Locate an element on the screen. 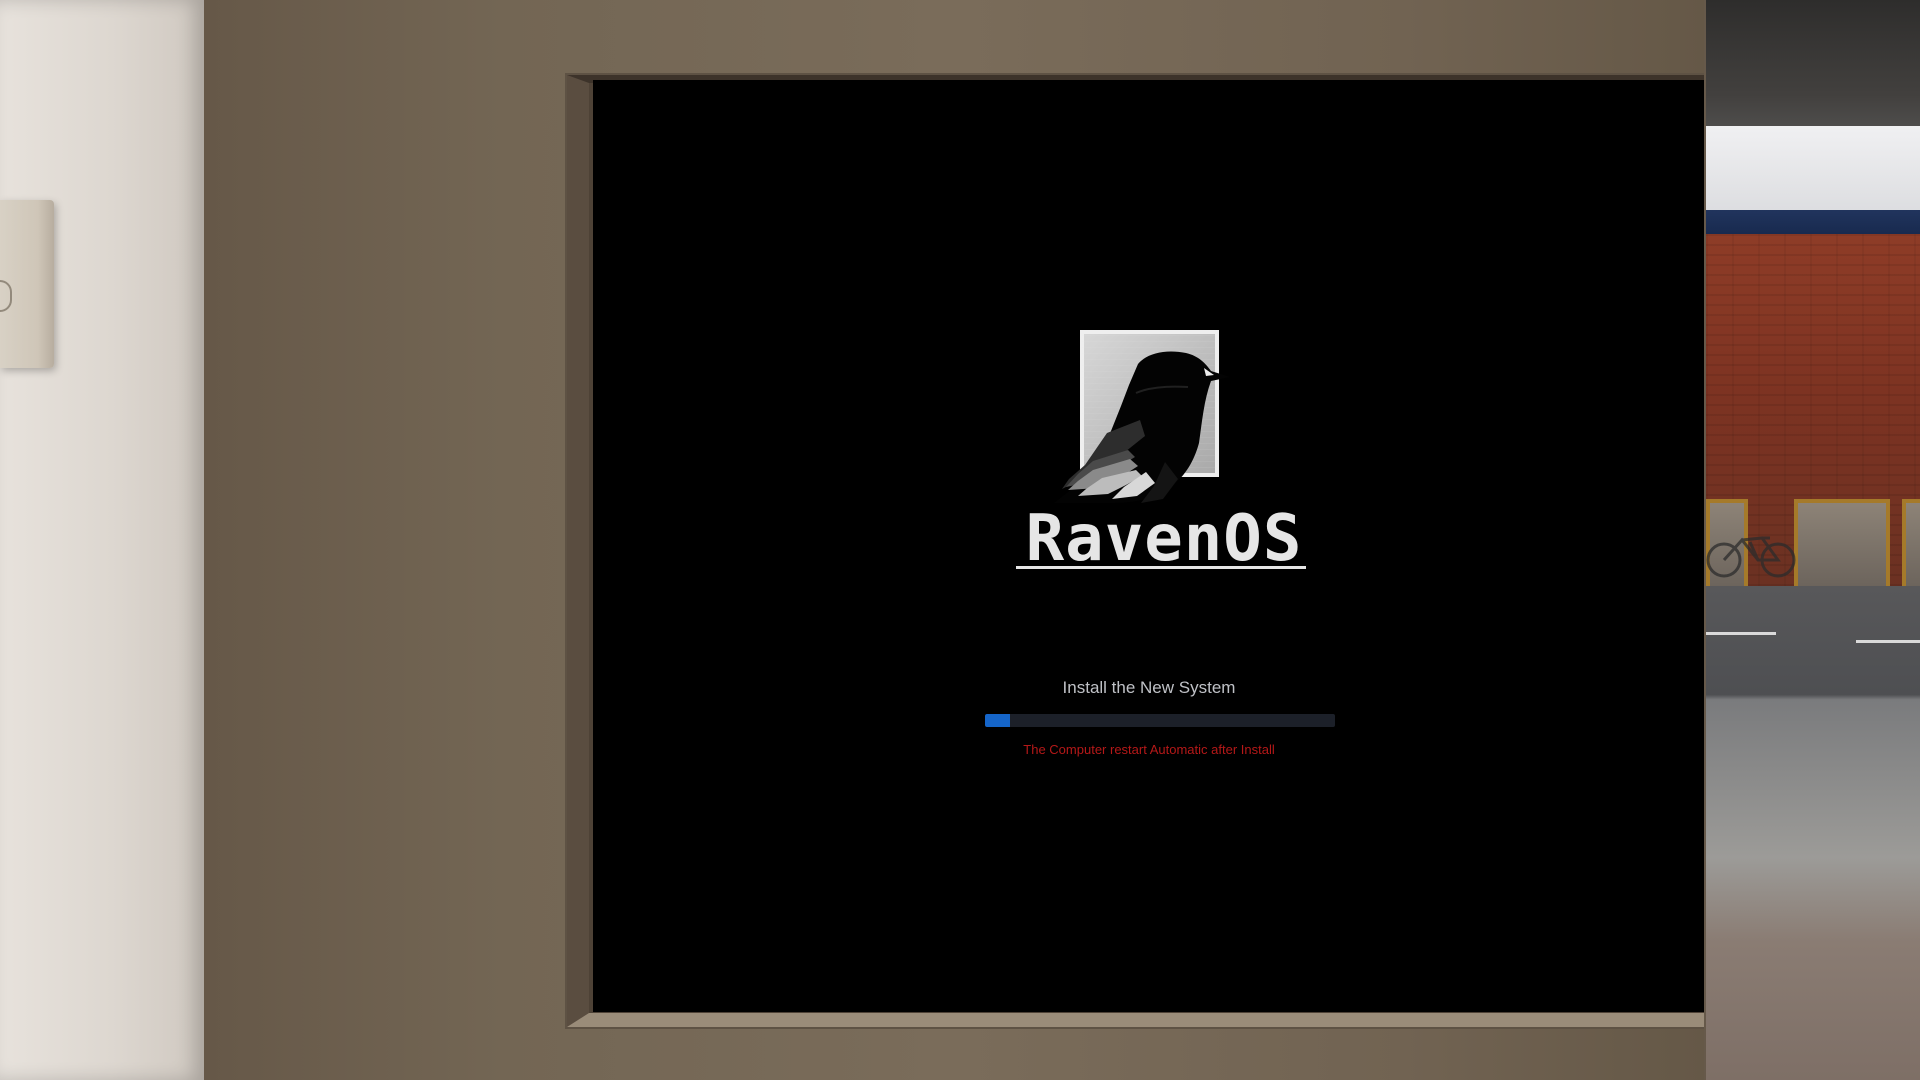 The image size is (1920, 1080). dark-awning is located at coordinates (1813, 67).